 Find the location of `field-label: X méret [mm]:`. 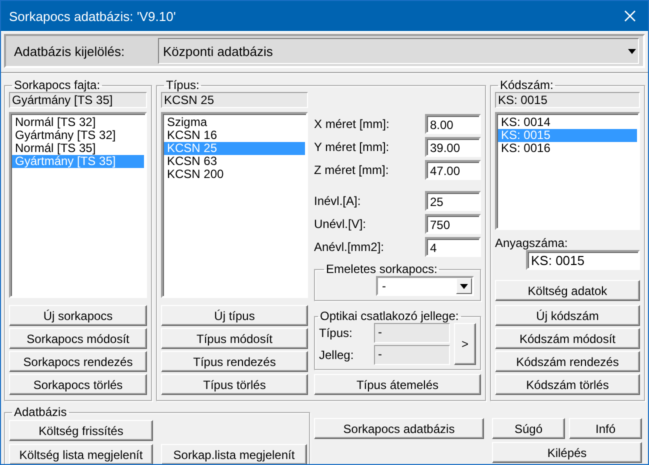

field-label: X méret [mm]: is located at coordinates (352, 124).